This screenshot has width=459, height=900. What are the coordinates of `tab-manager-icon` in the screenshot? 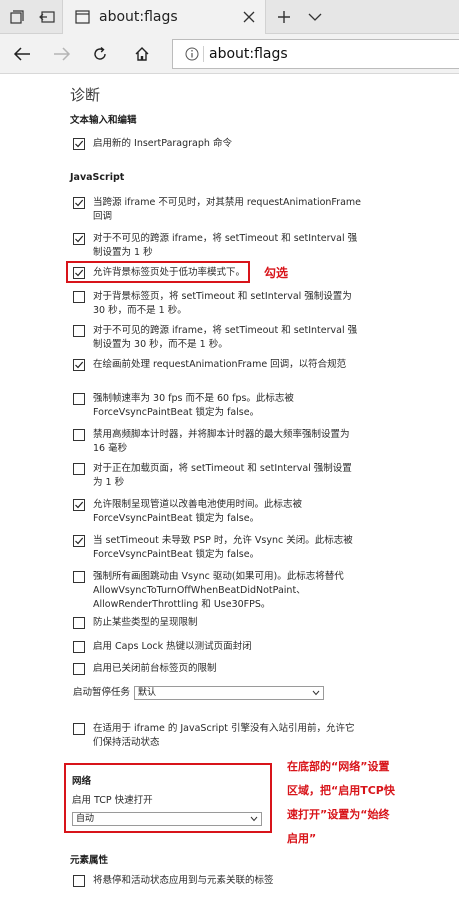 It's located at (17, 17).